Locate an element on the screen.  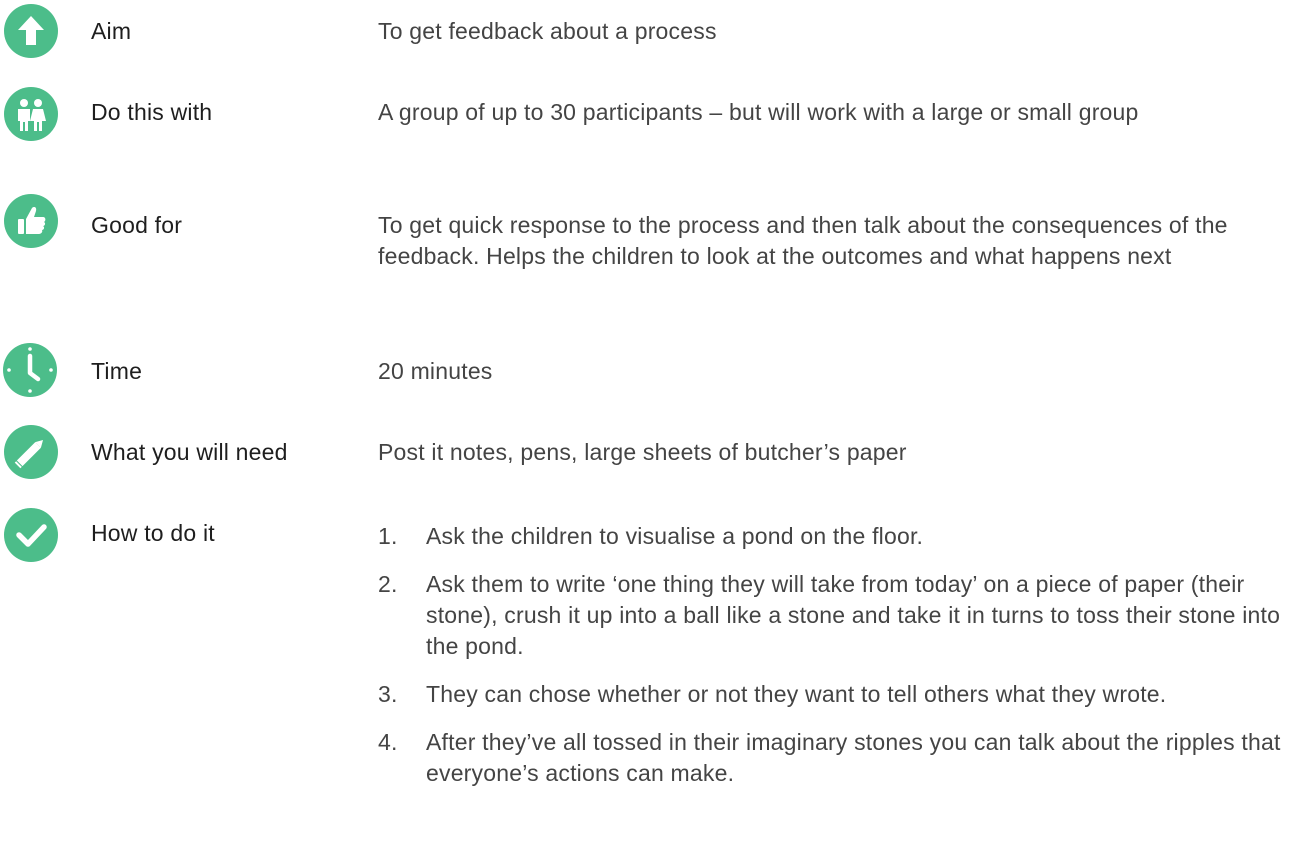
step-number: 2. is located at coordinates (388, 584).